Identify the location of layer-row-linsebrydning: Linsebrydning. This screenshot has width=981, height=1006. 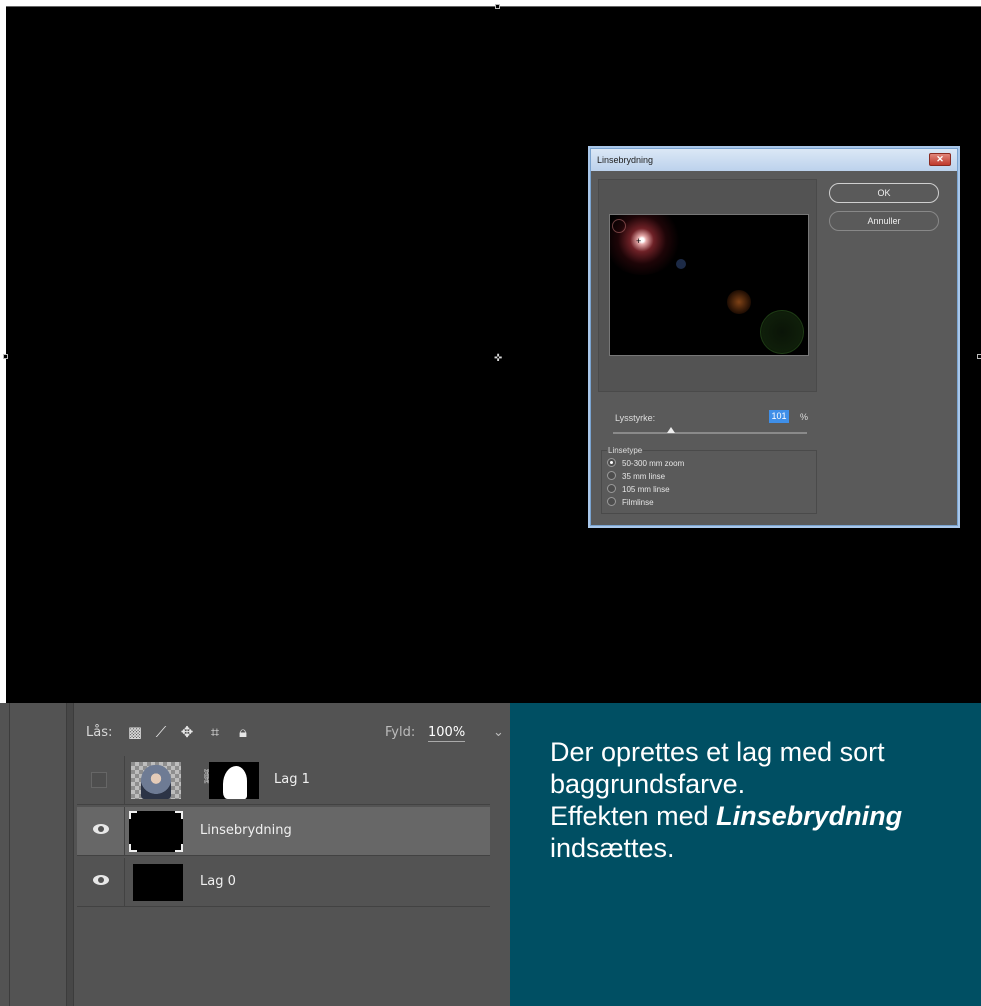
(283, 831).